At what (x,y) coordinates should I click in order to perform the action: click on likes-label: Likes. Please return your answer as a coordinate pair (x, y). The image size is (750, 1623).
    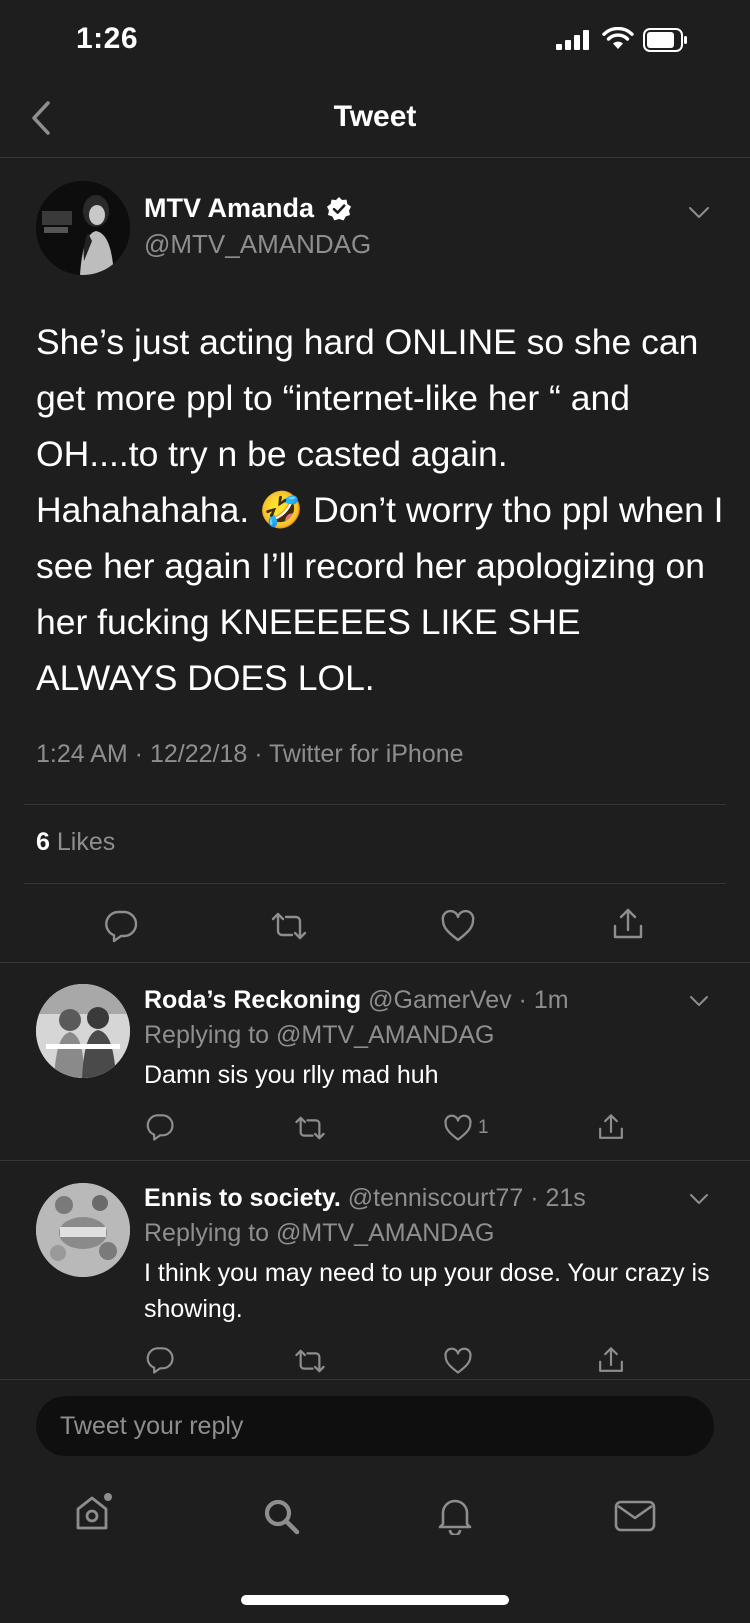
    Looking at the image, I should click on (86, 842).